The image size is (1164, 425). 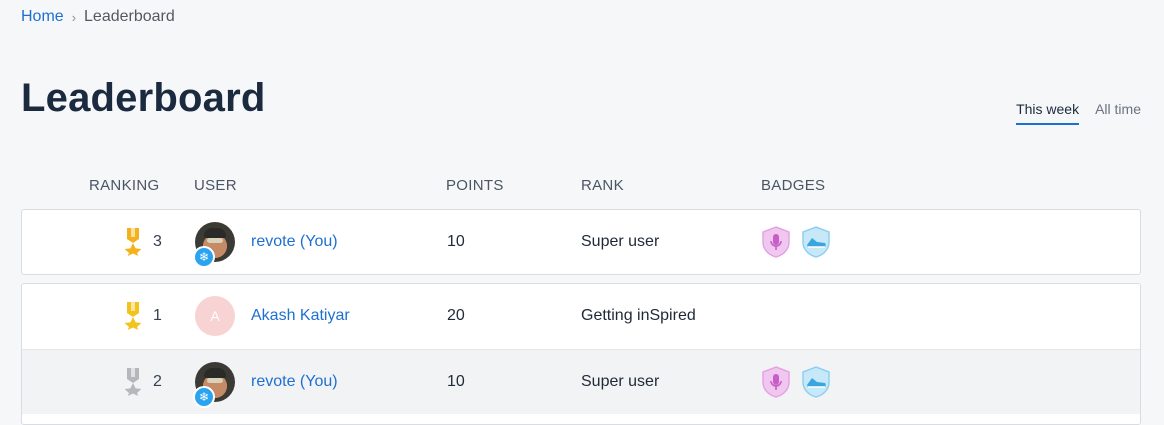 What do you see at coordinates (129, 16) in the screenshot?
I see `breadcrumb-current: Leaderboard` at bounding box center [129, 16].